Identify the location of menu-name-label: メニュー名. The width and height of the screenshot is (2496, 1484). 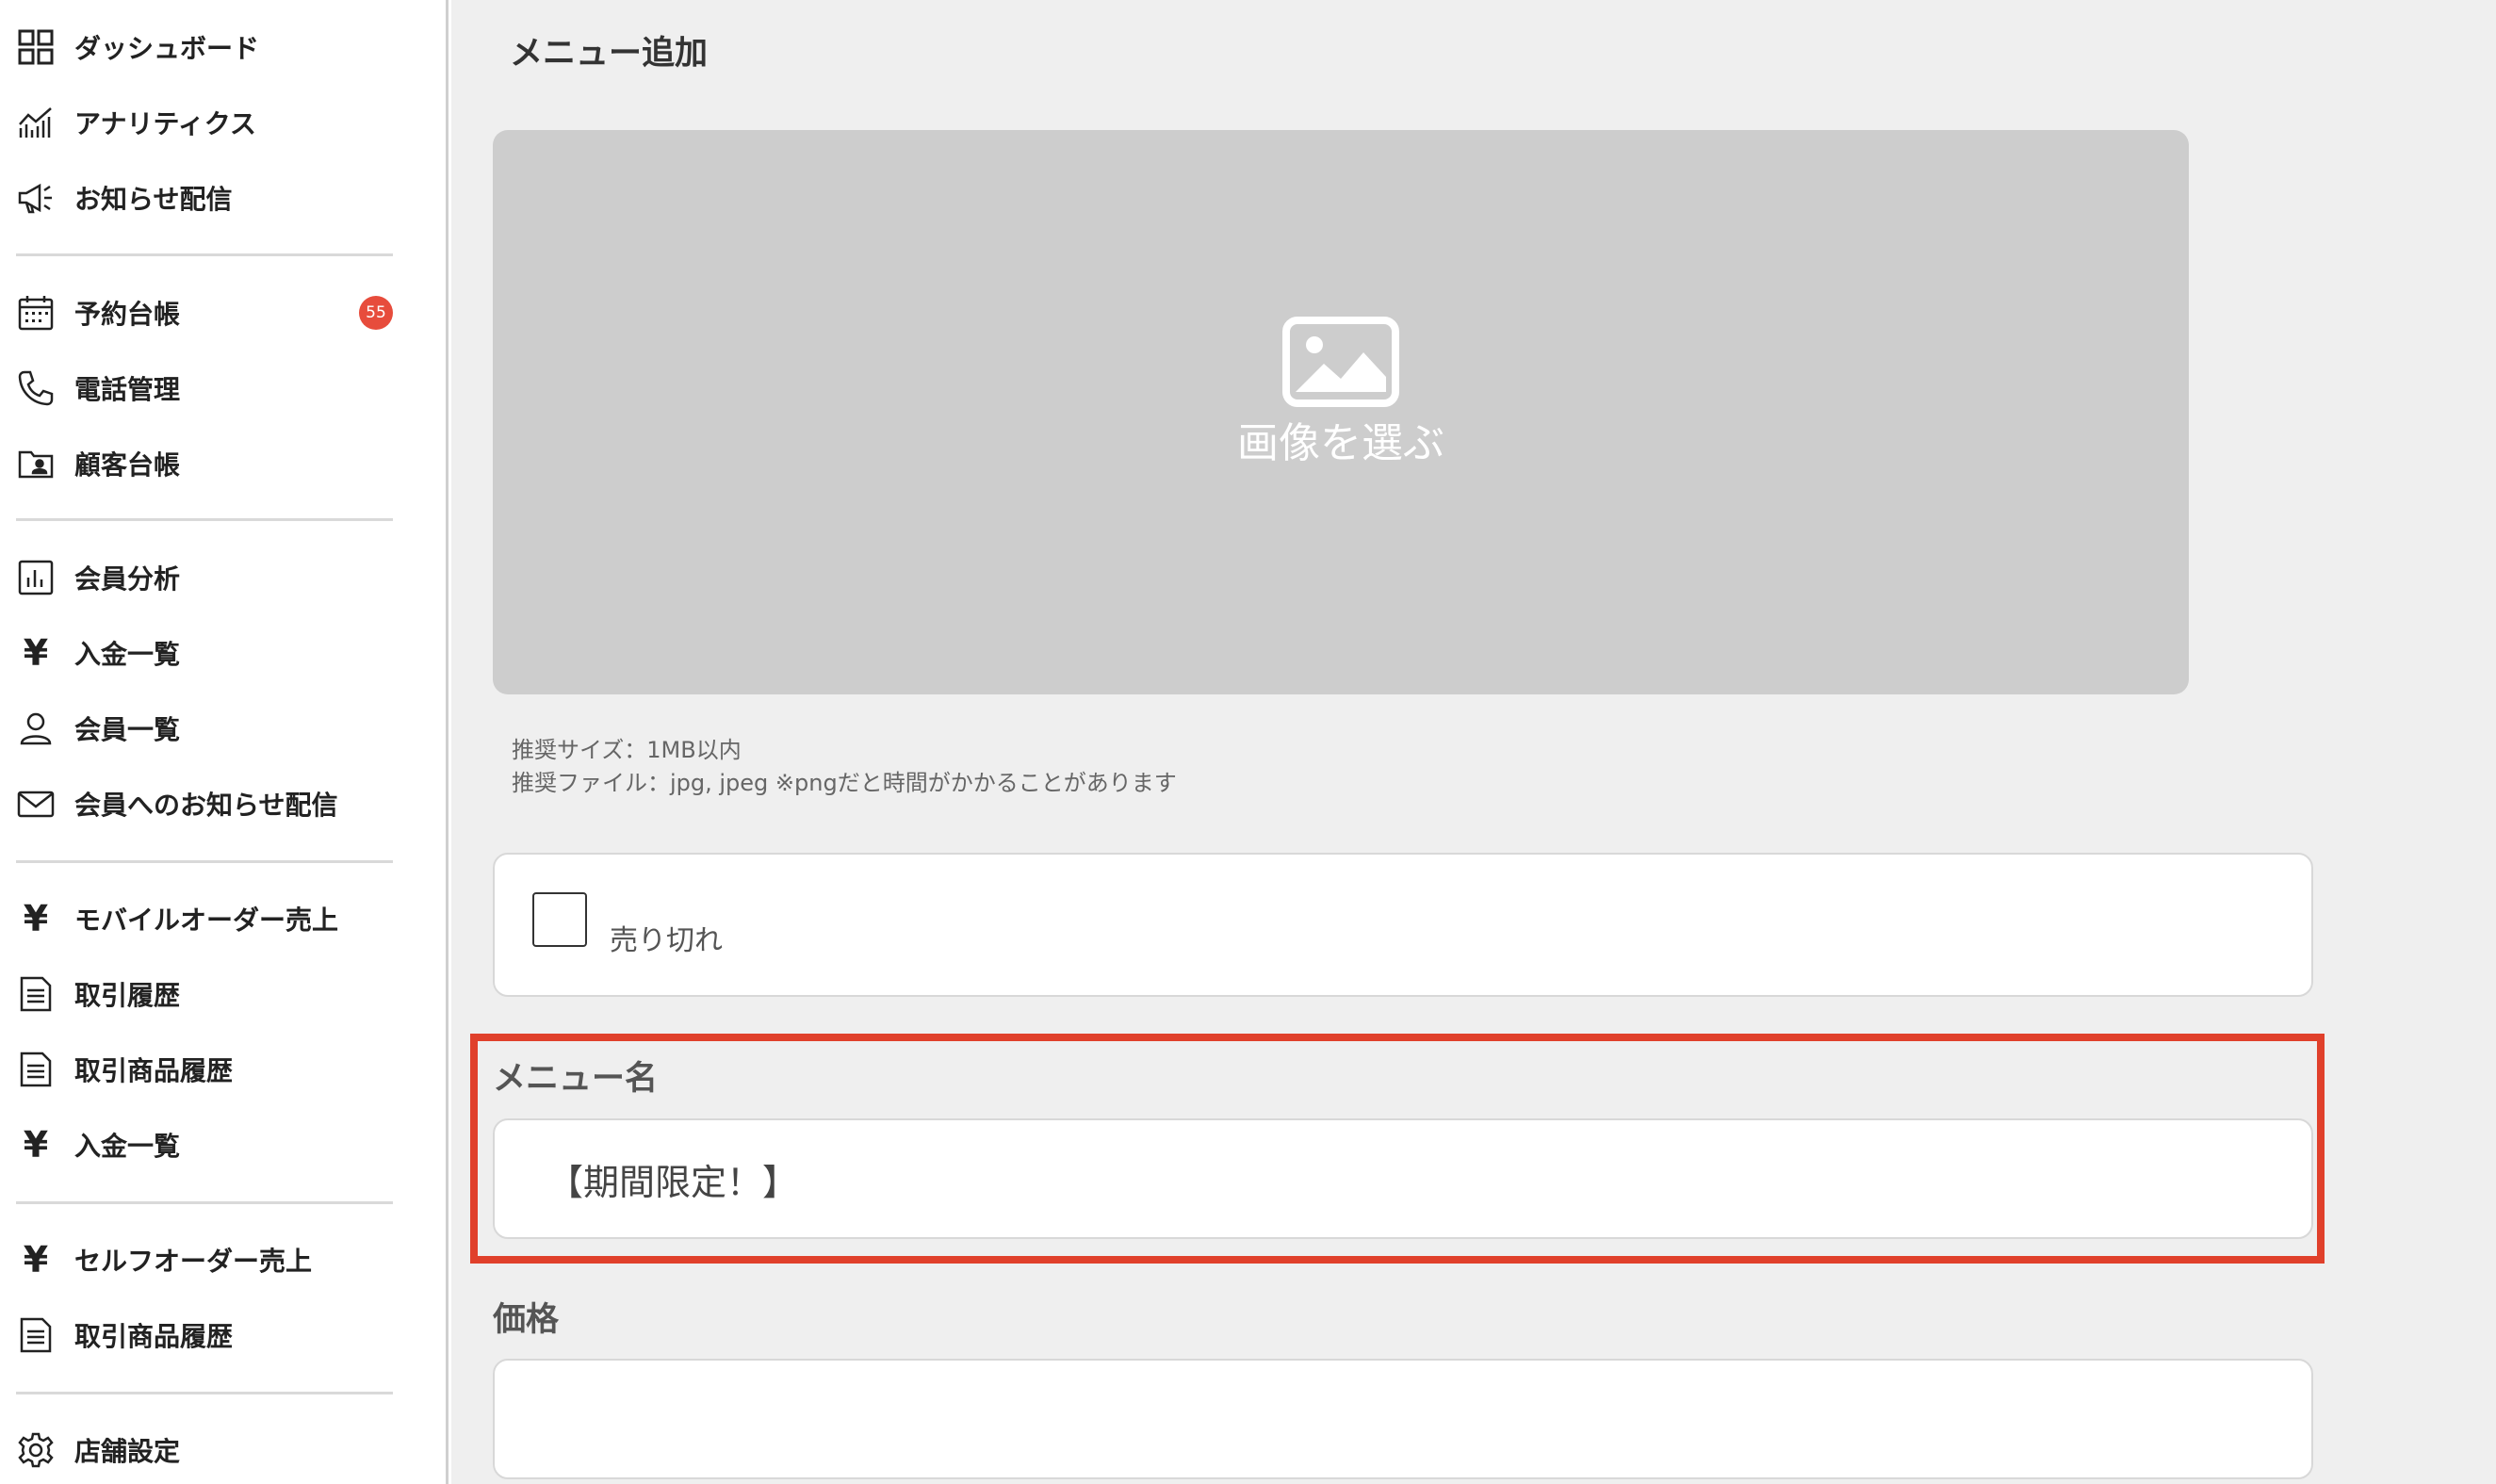
(576, 1079).